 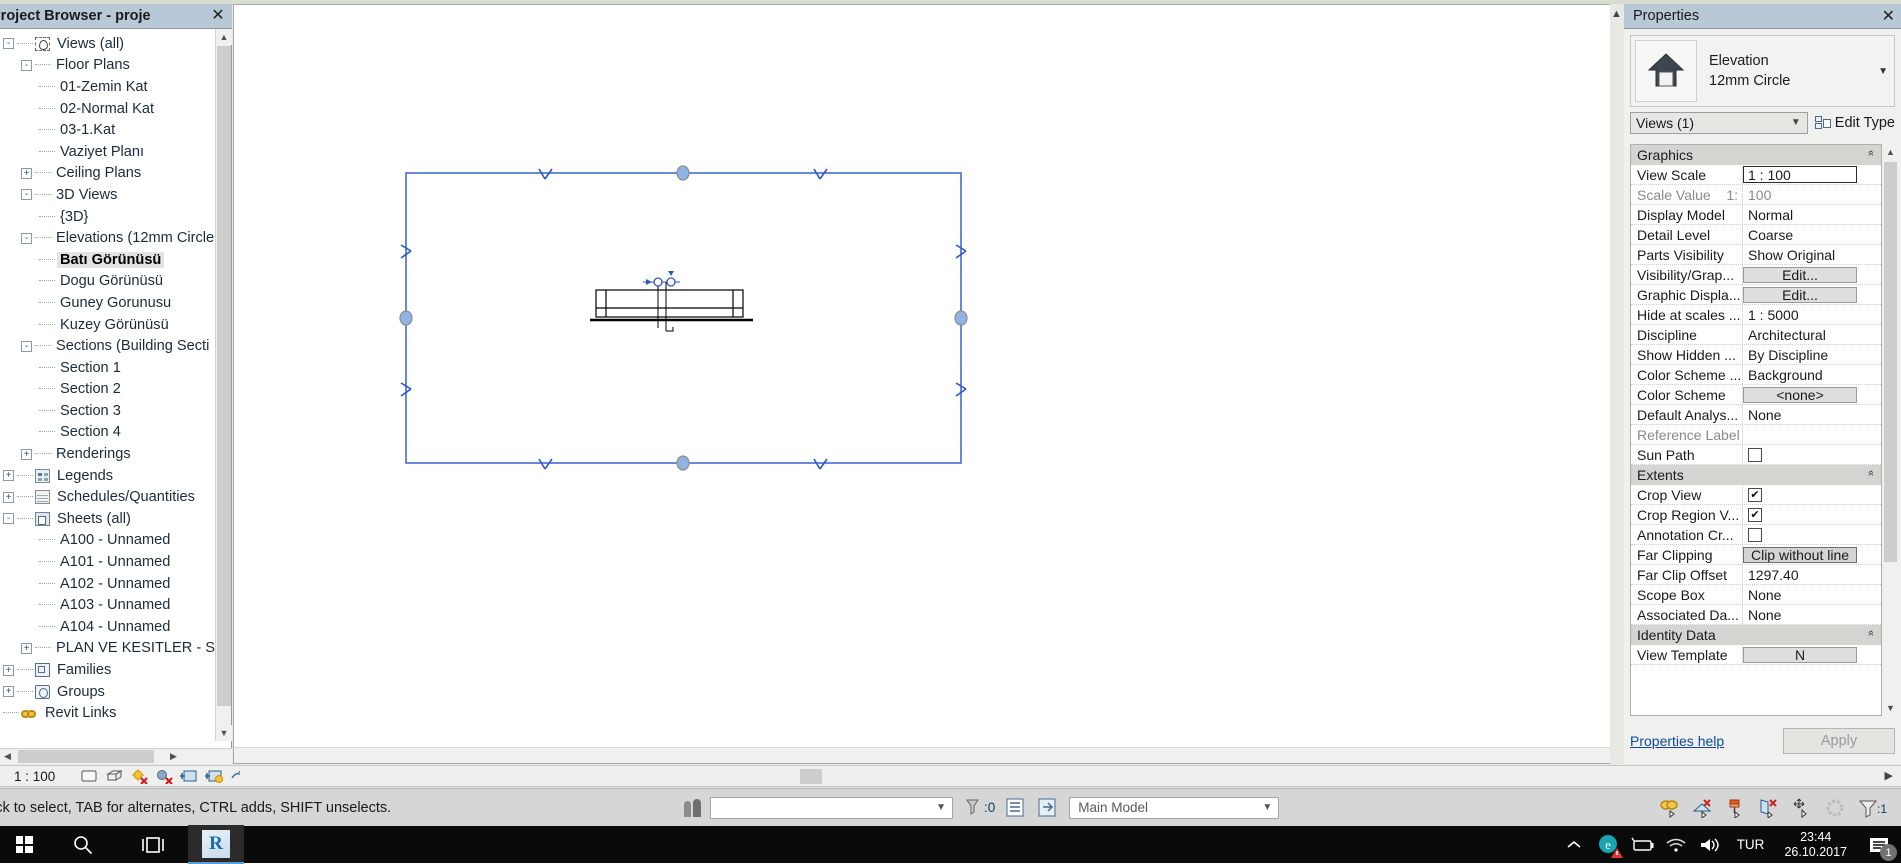 What do you see at coordinates (973, 808) in the screenshot?
I see `editing-request-icon` at bounding box center [973, 808].